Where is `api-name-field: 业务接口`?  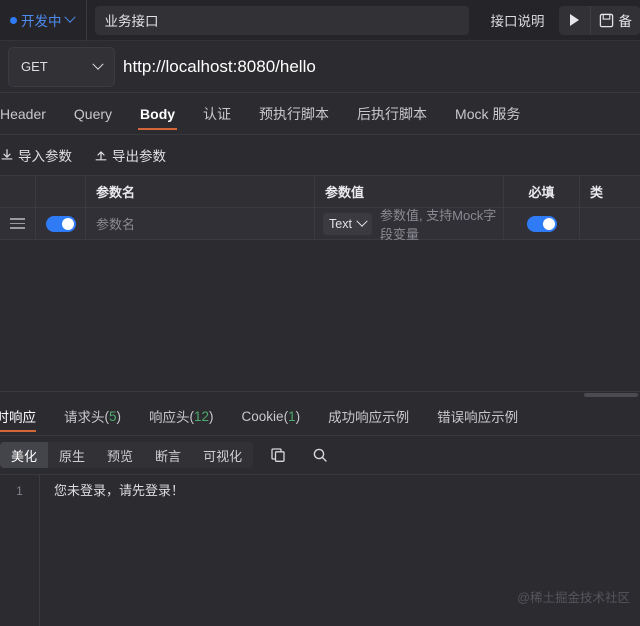 api-name-field: 业务接口 is located at coordinates (281, 20).